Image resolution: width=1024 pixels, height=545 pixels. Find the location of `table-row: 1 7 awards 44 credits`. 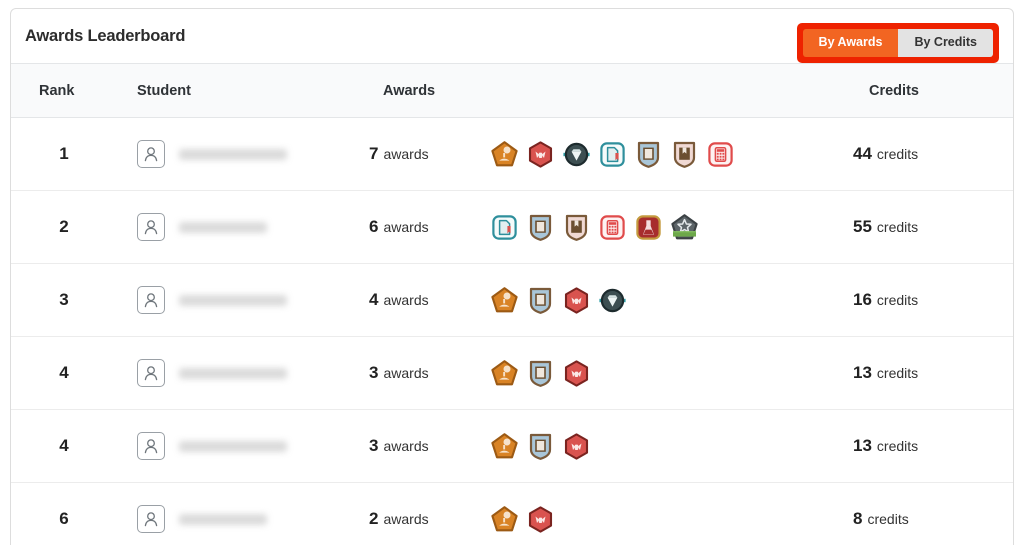

table-row: 1 7 awards 44 credits is located at coordinates (512, 154).